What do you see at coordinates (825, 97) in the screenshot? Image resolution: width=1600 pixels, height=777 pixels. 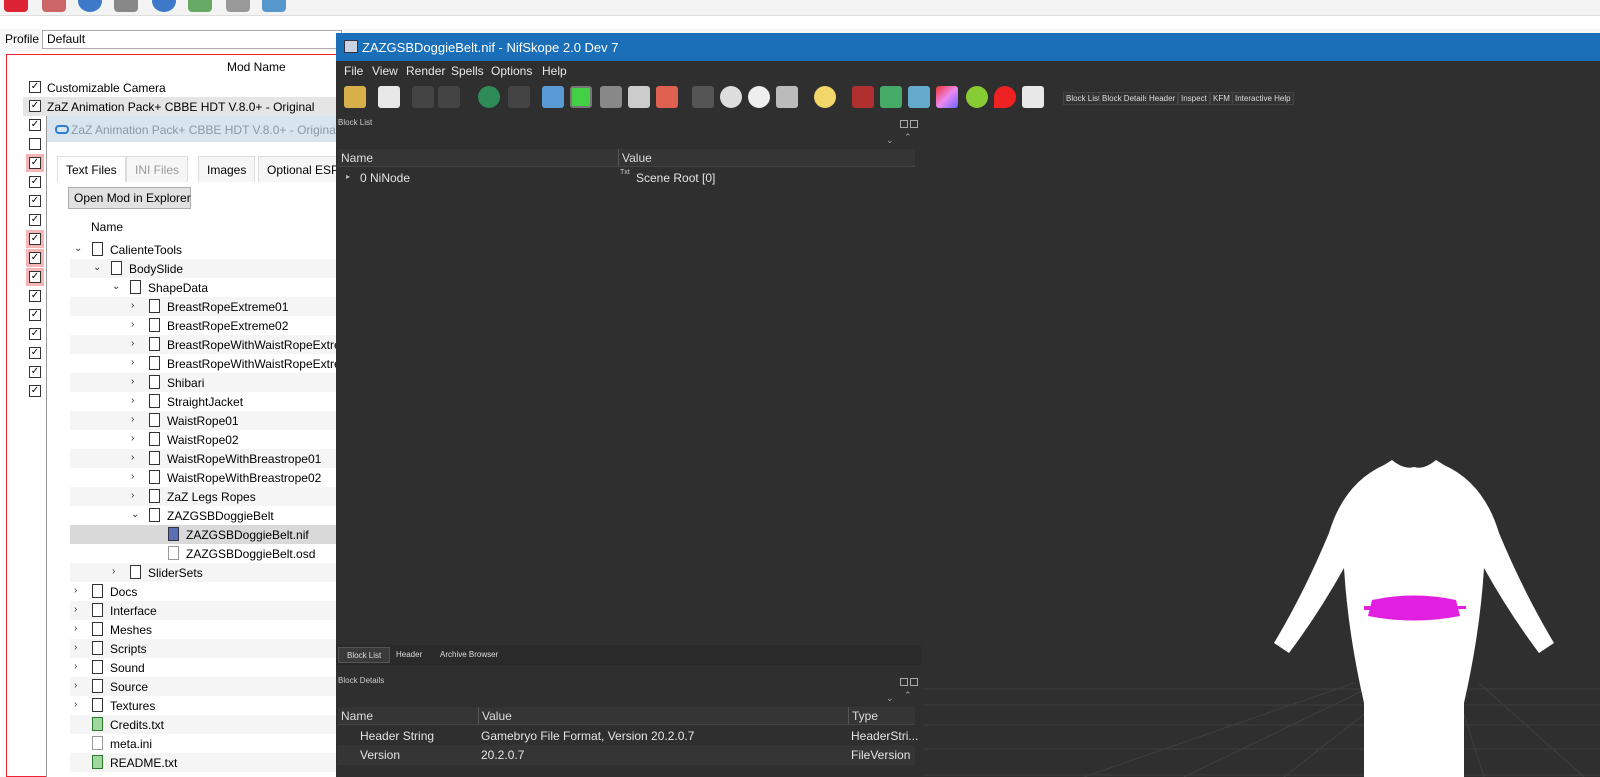 I see `lightbulb-icon` at bounding box center [825, 97].